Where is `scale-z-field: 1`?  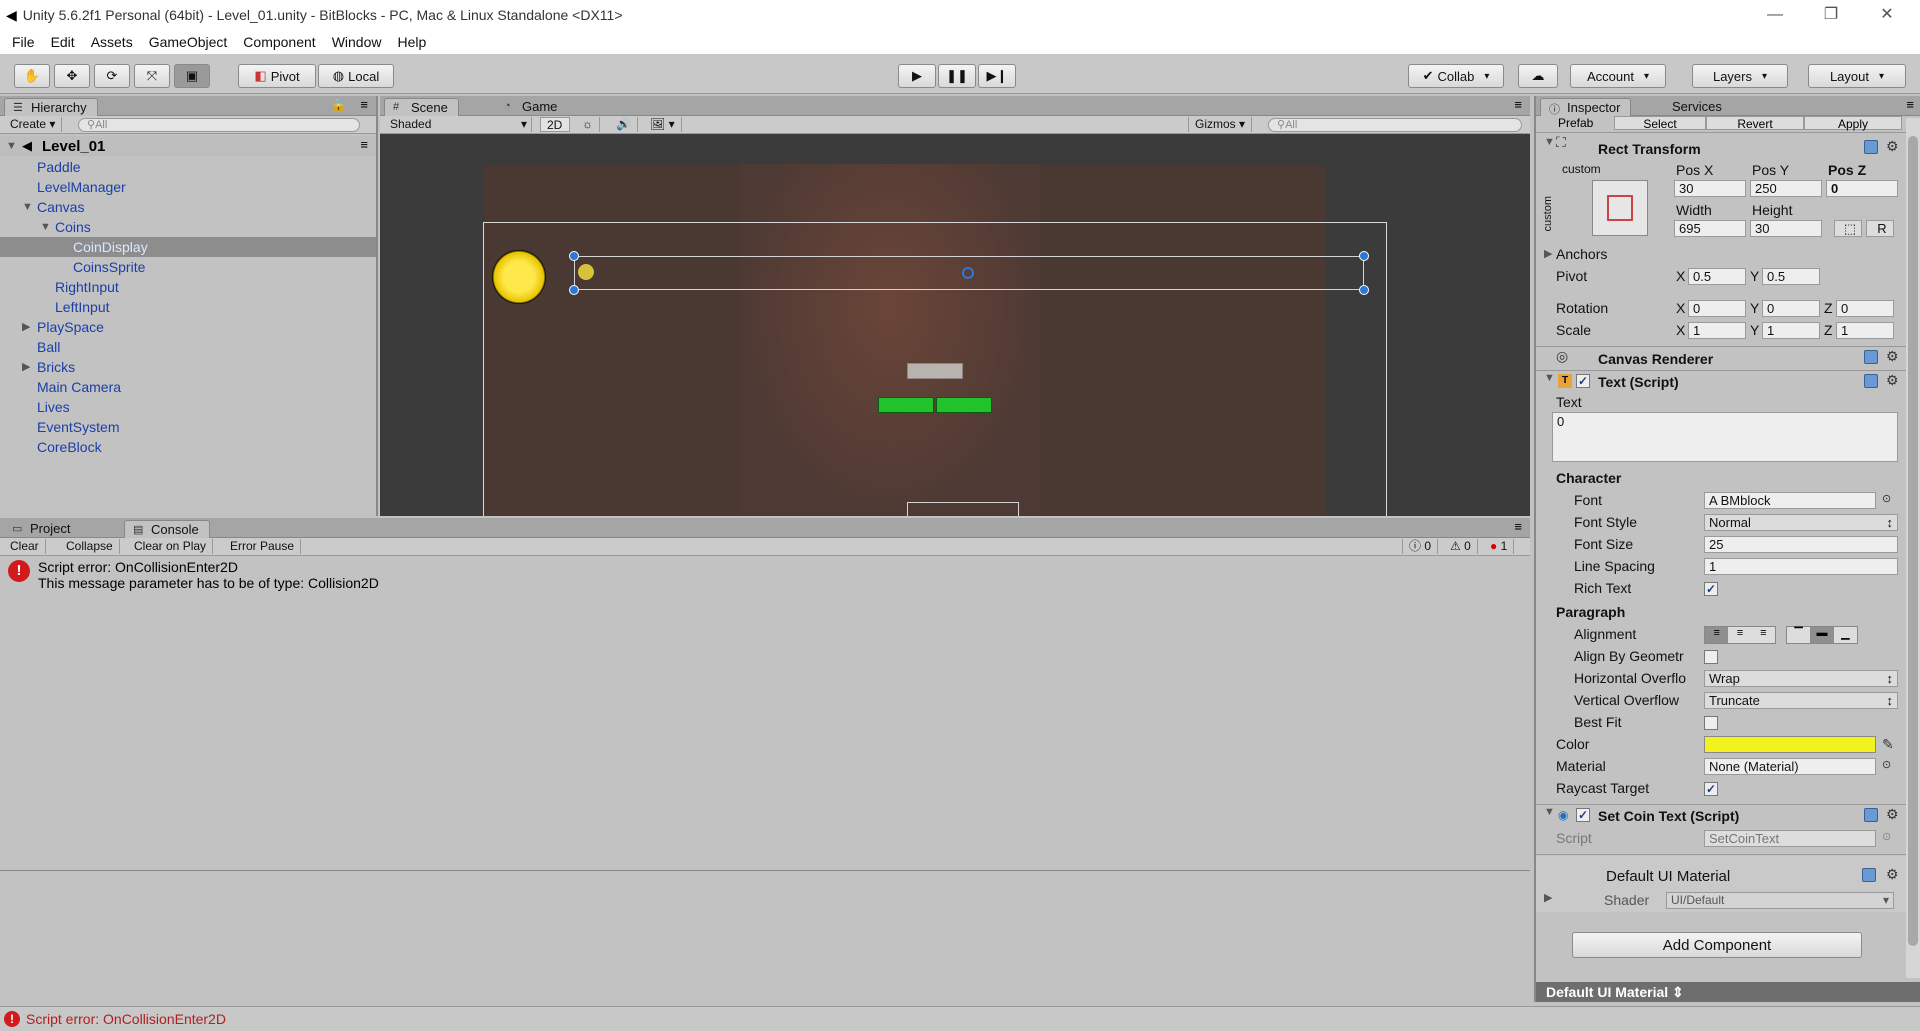 scale-z-field: 1 is located at coordinates (1865, 330).